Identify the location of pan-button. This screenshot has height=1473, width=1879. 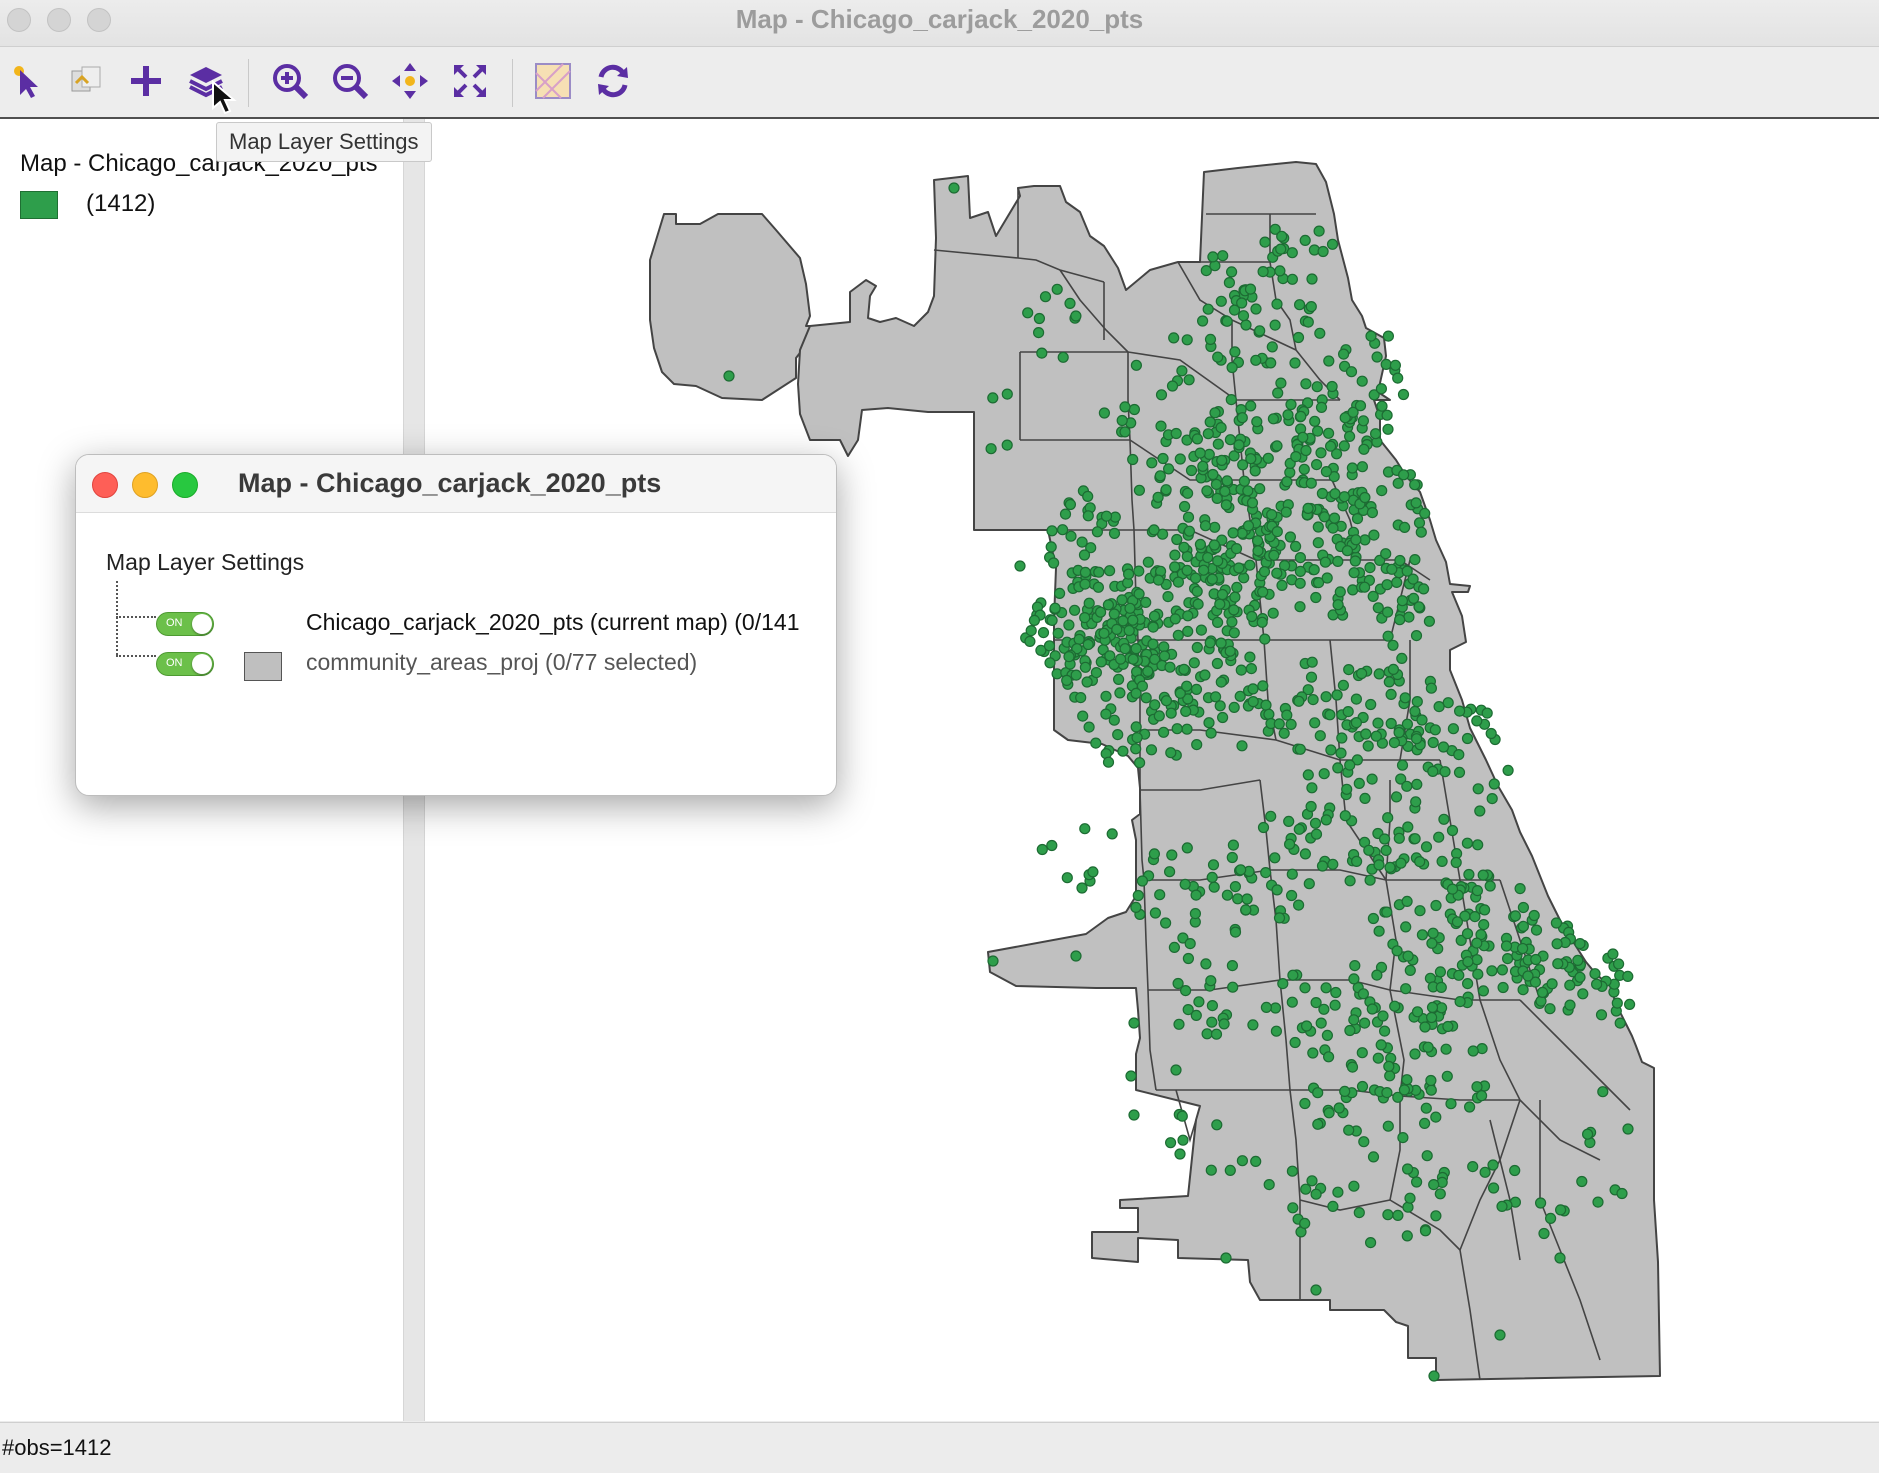
(410, 81).